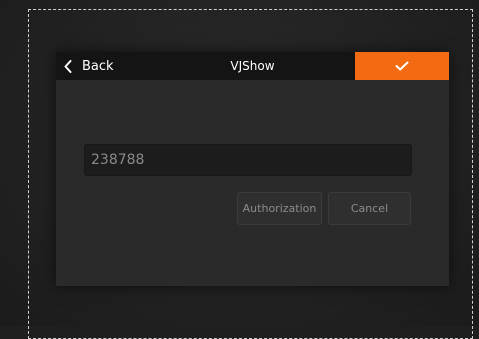  What do you see at coordinates (369, 208) in the screenshot?
I see `cancel-button: Cancel` at bounding box center [369, 208].